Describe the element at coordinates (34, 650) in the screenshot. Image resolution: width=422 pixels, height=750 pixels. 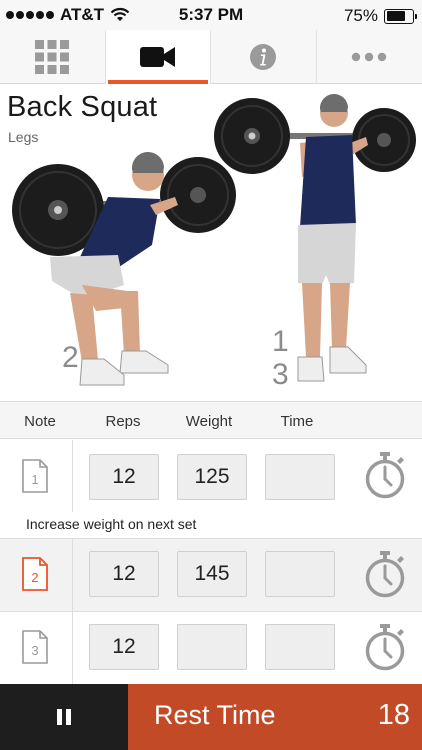
I see `note-icon-number: 3` at that location.